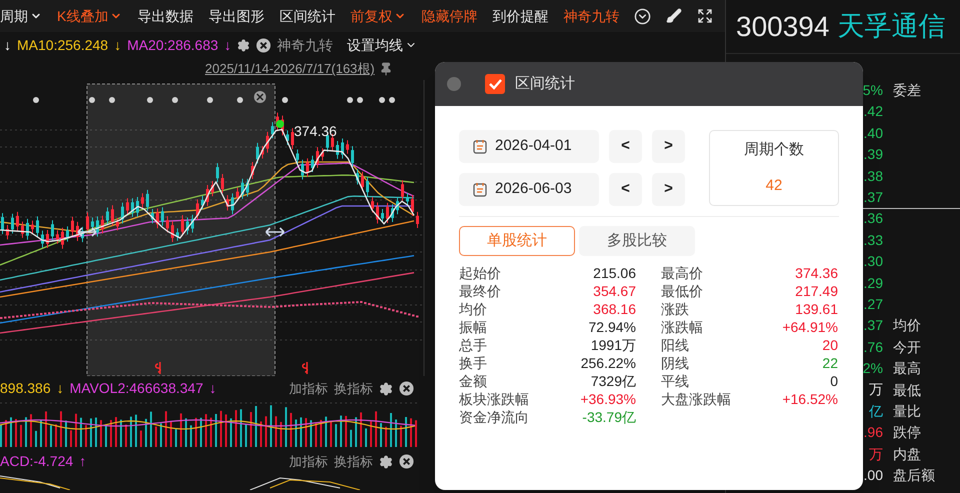  Describe the element at coordinates (637, 241) in the screenshot. I see `stats-tab: 多股比较` at that location.